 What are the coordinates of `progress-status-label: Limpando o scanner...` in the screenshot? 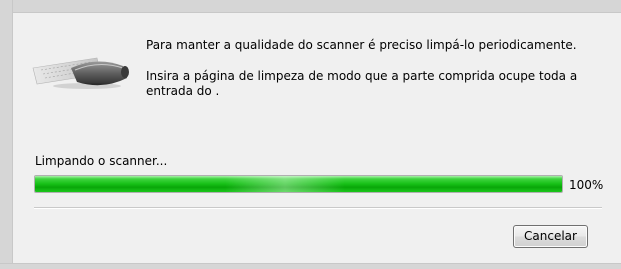 It's located at (101, 161).